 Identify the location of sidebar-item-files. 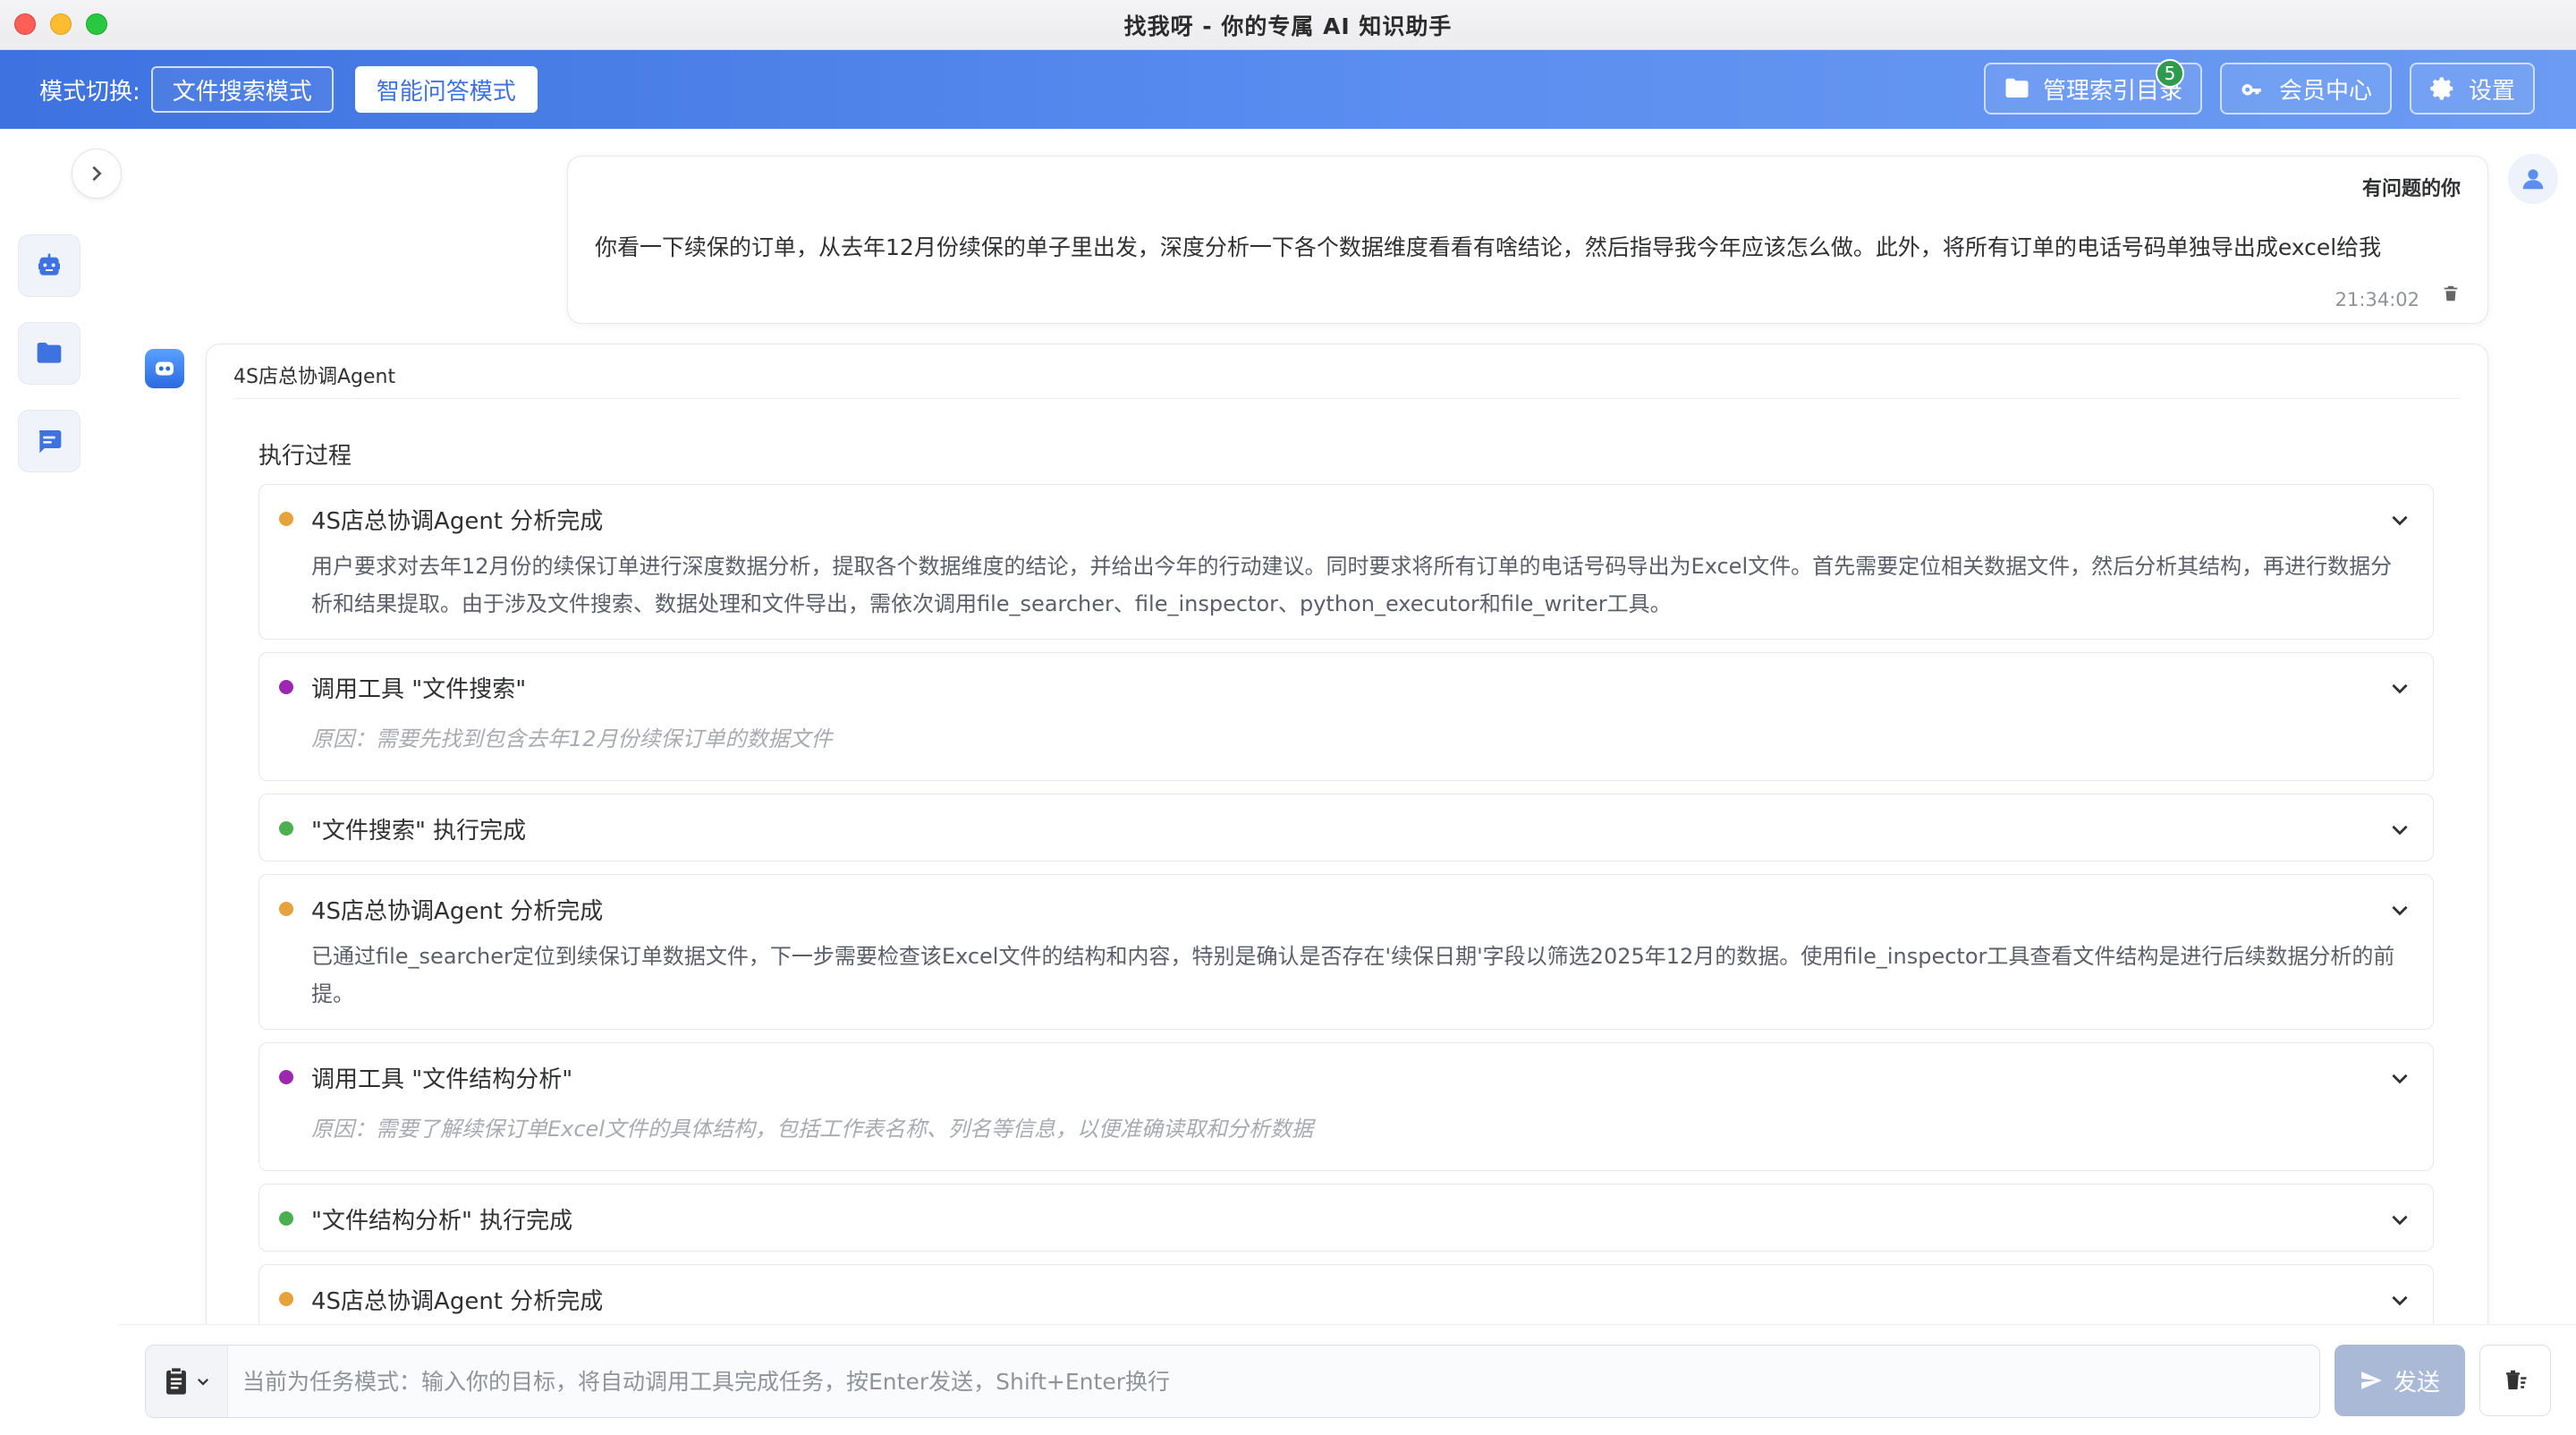
(49, 353).